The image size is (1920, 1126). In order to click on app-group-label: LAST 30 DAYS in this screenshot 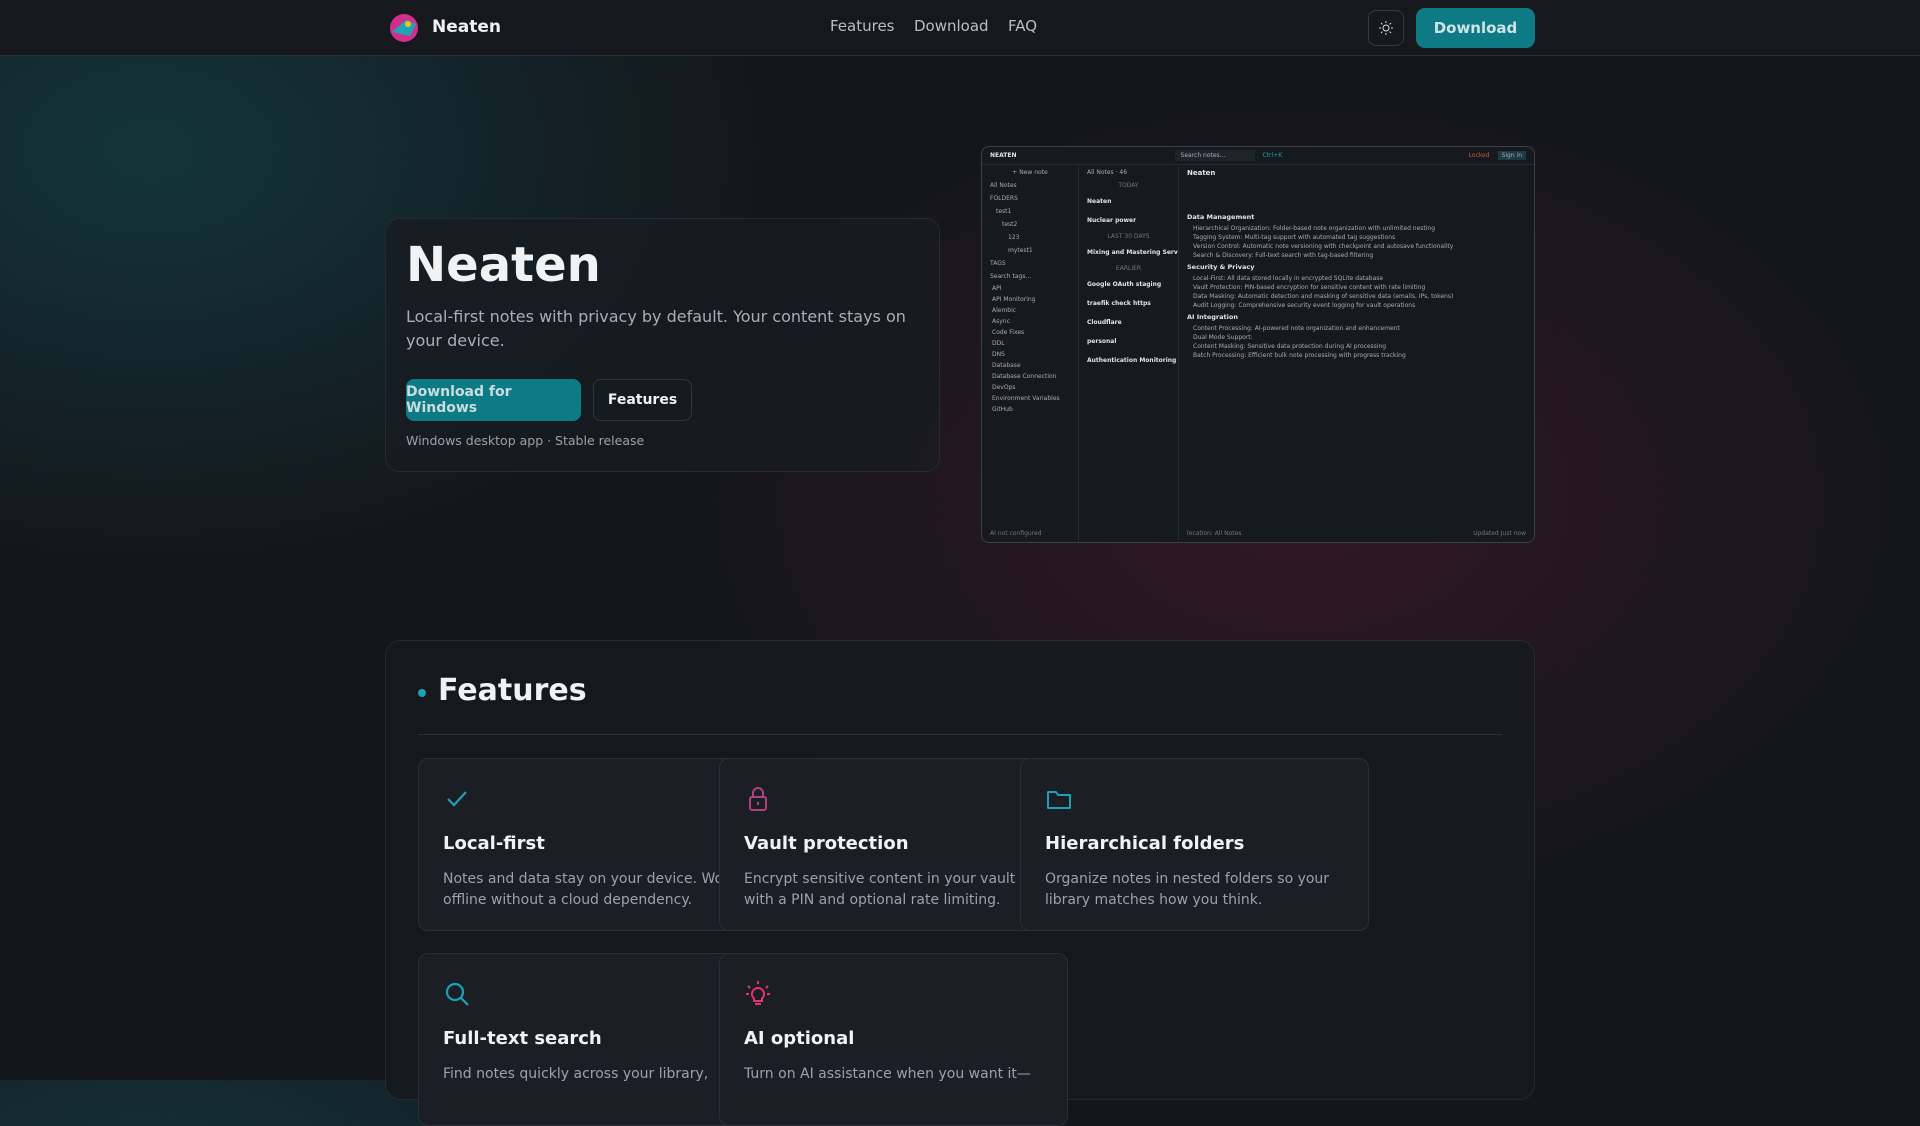, I will do `click(1128, 236)`.